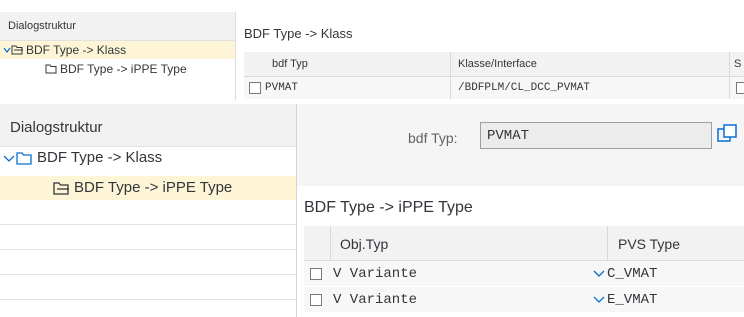  I want to click on bdf-typ-value: PVMAT, so click(508, 136).